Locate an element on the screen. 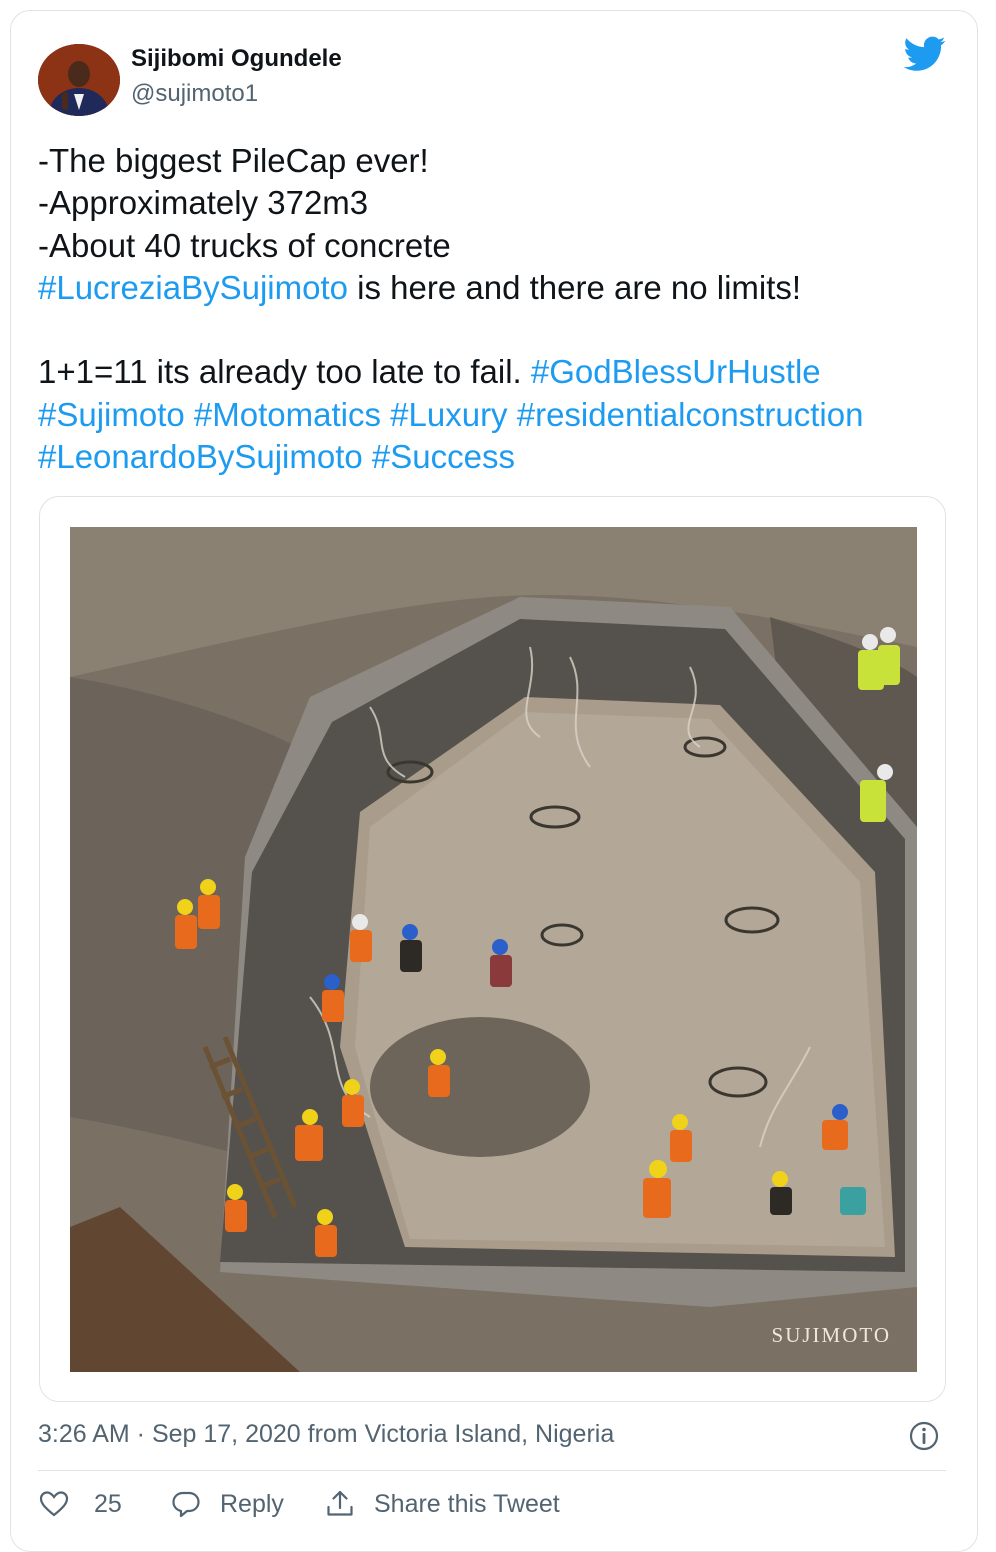 This screenshot has height=1552, width=996. like-button: 25 is located at coordinates (80, 1504).